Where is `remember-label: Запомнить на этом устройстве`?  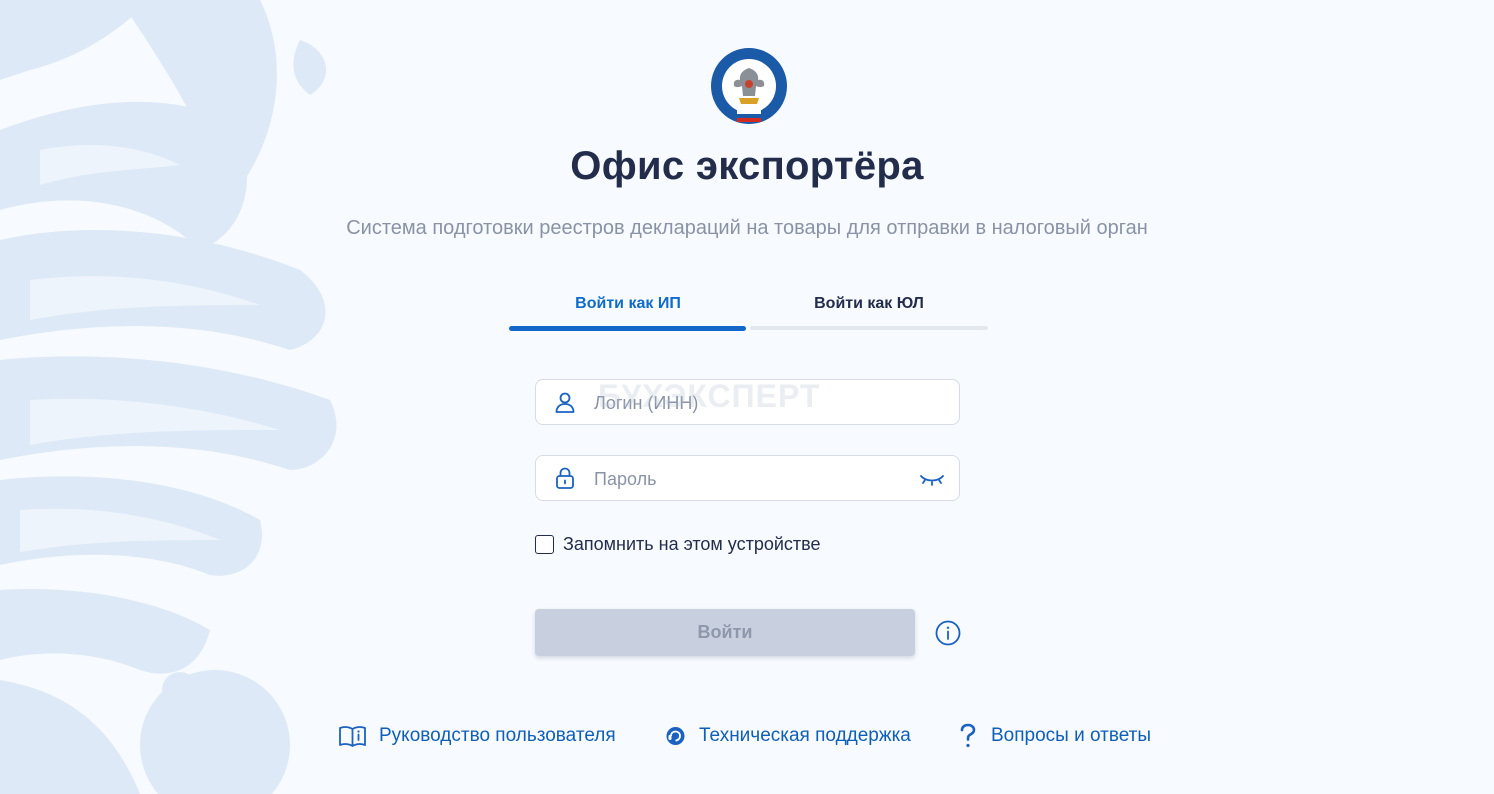
remember-label: Запомнить на этом устройстве is located at coordinates (692, 544).